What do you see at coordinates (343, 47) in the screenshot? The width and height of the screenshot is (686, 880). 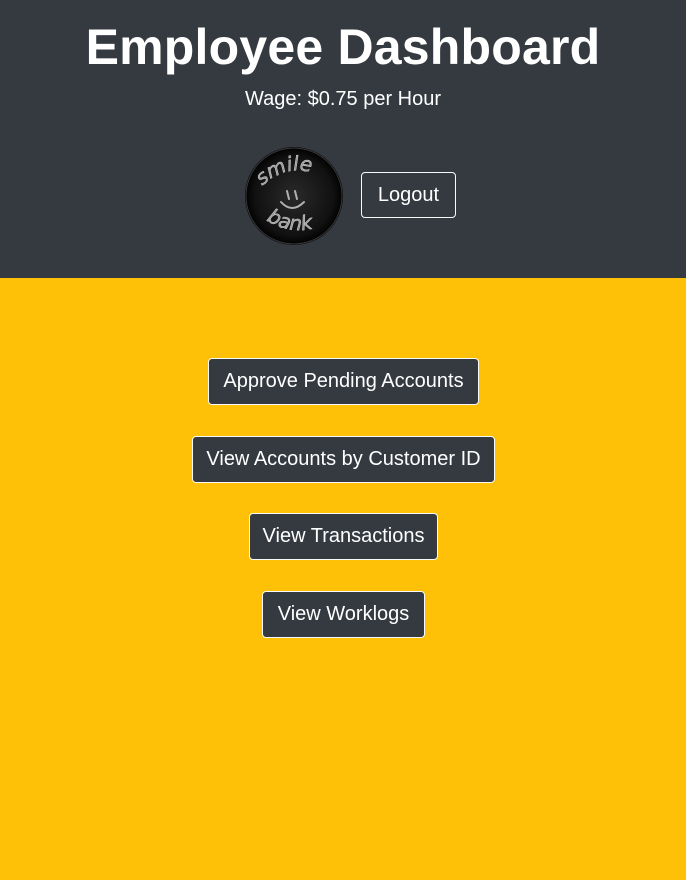 I see `page-title: Employee Dashboard` at bounding box center [343, 47].